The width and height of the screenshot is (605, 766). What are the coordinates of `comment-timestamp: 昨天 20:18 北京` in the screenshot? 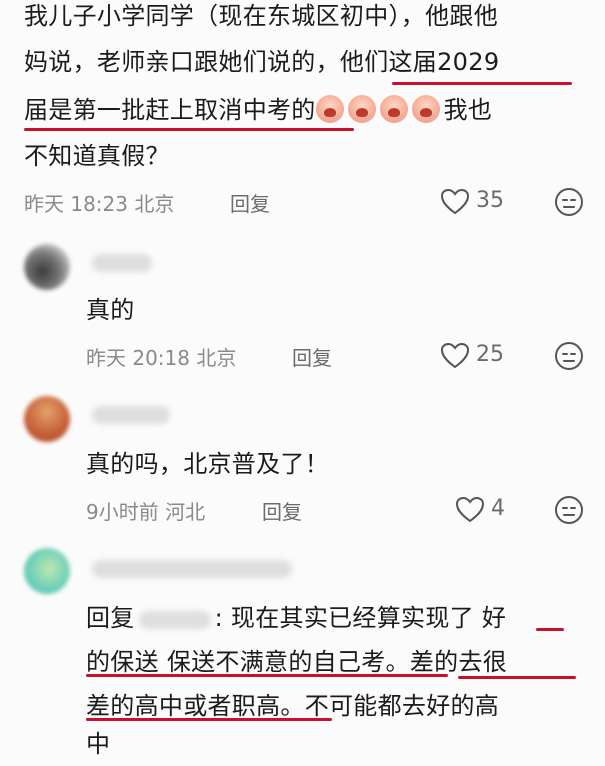 It's located at (161, 358).